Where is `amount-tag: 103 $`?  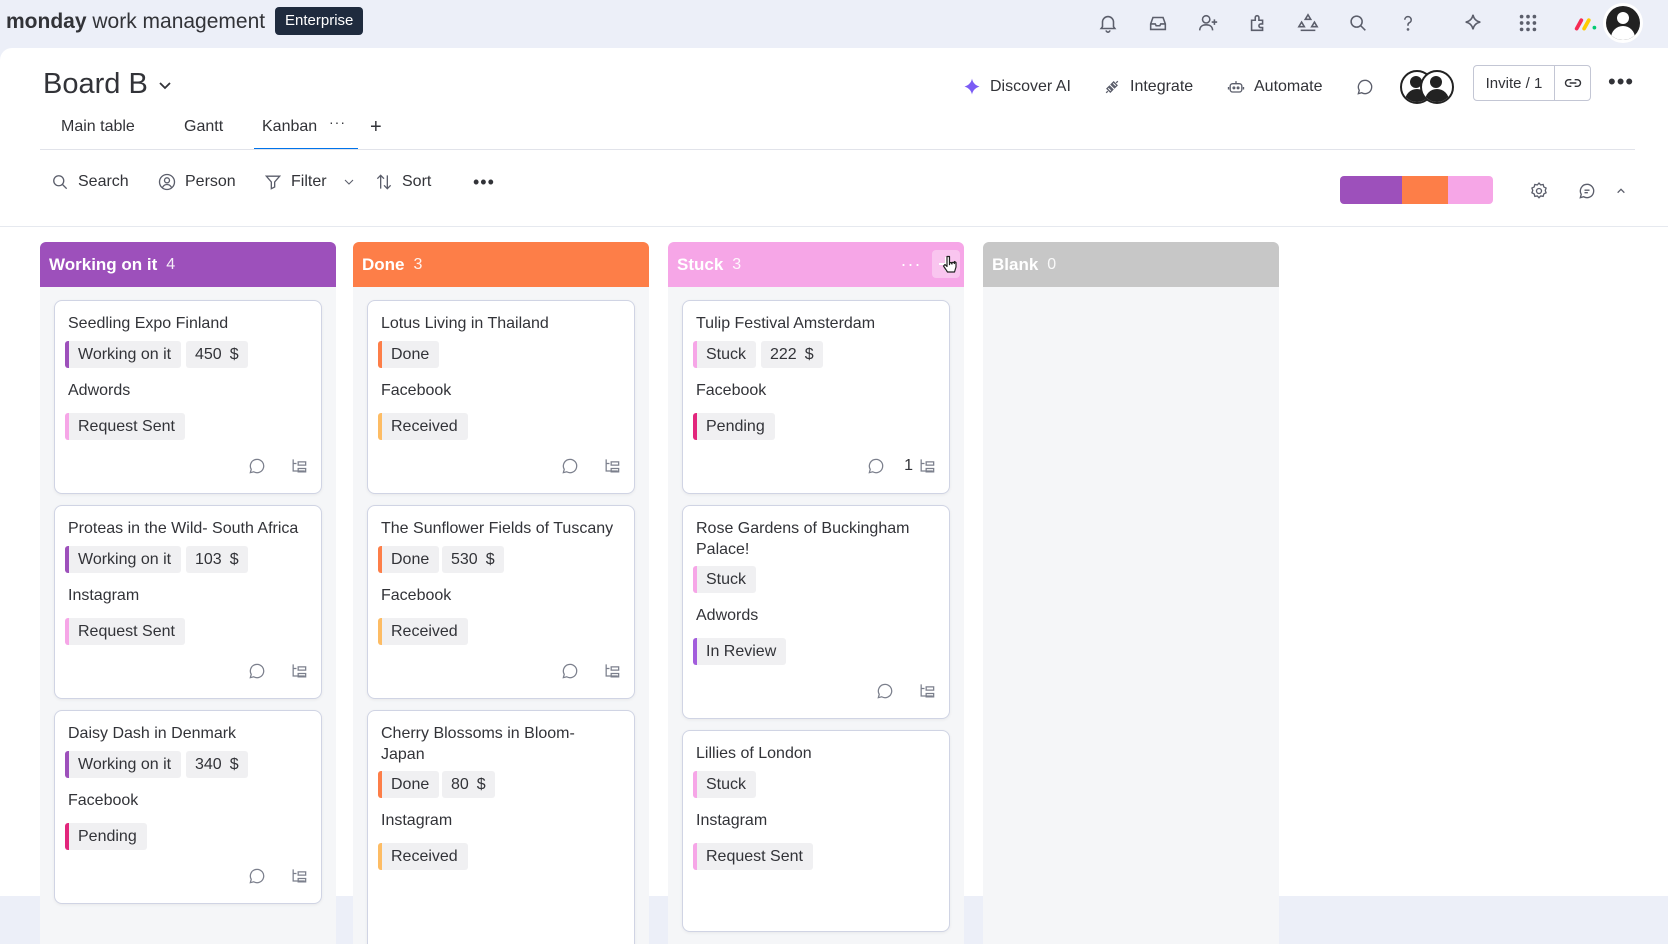 amount-tag: 103 $ is located at coordinates (217, 559).